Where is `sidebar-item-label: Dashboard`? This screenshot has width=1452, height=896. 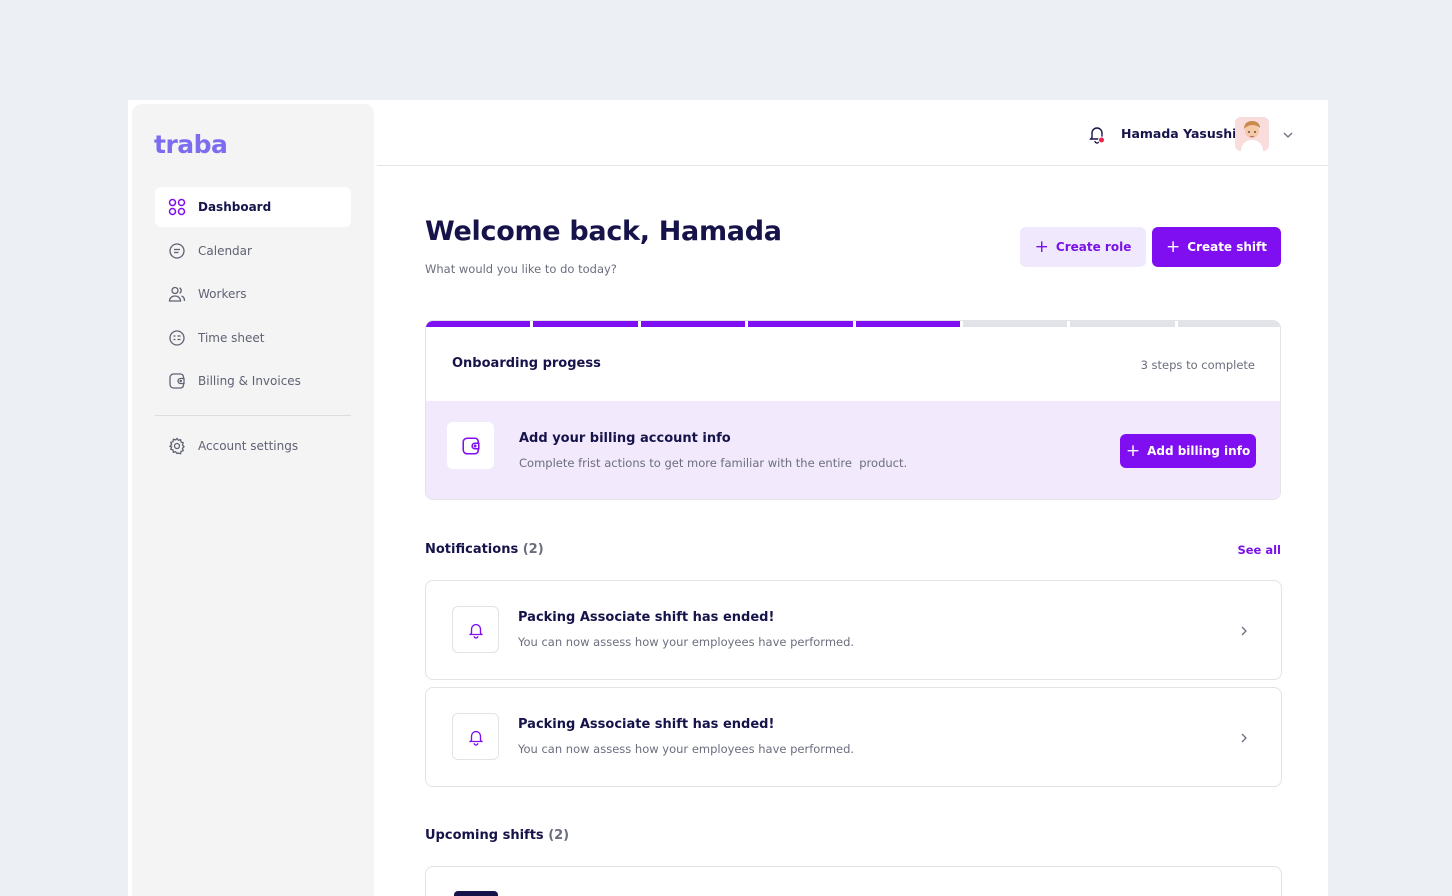 sidebar-item-label: Dashboard is located at coordinates (235, 207).